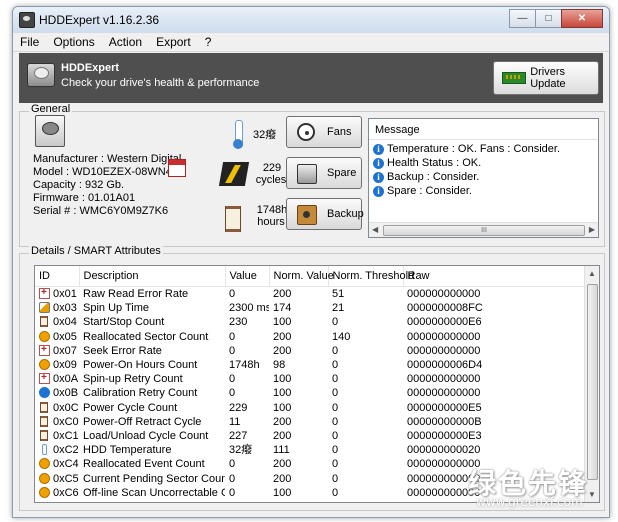 This screenshot has height=522, width=618. What do you see at coordinates (494, 422) in the screenshot?
I see `cell-raw: 00000000000B` at bounding box center [494, 422].